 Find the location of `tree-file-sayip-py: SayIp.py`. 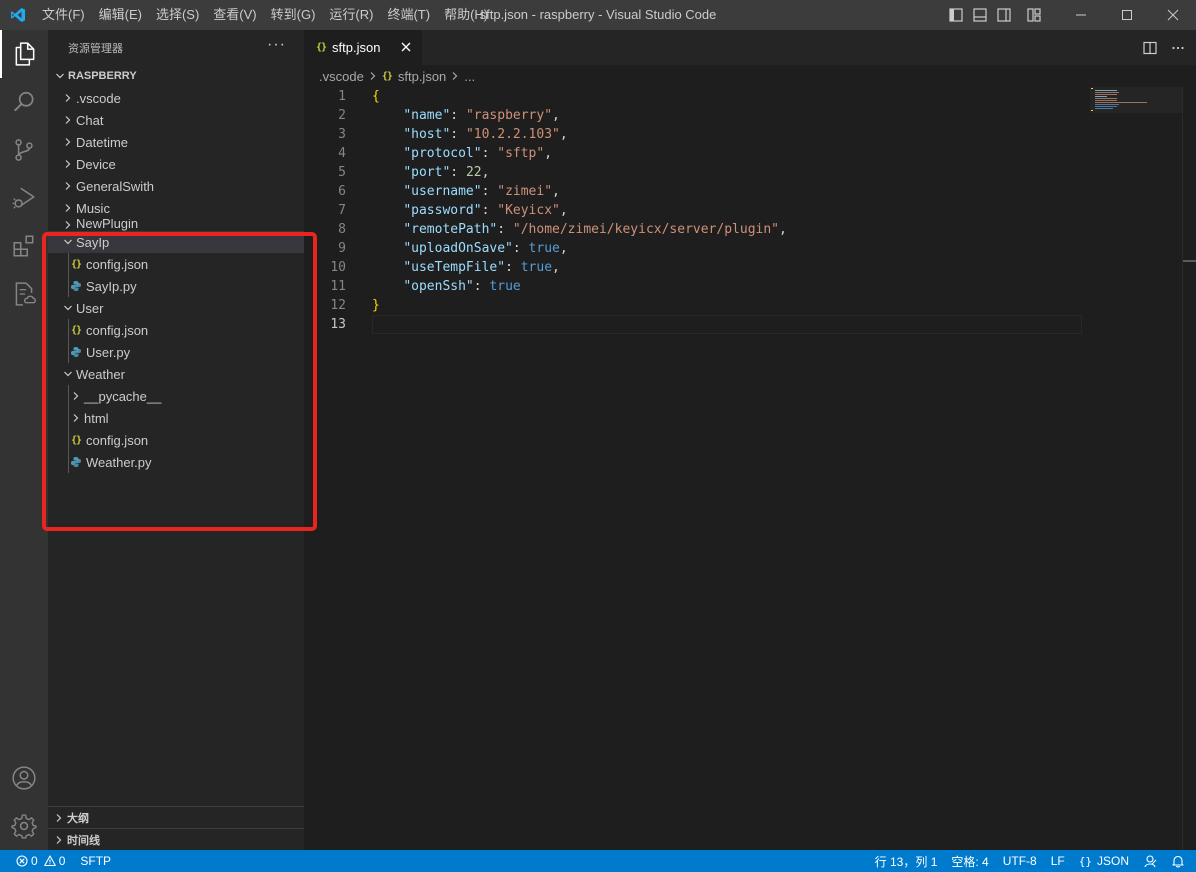

tree-file-sayip-py: SayIp.py is located at coordinates (176, 286).